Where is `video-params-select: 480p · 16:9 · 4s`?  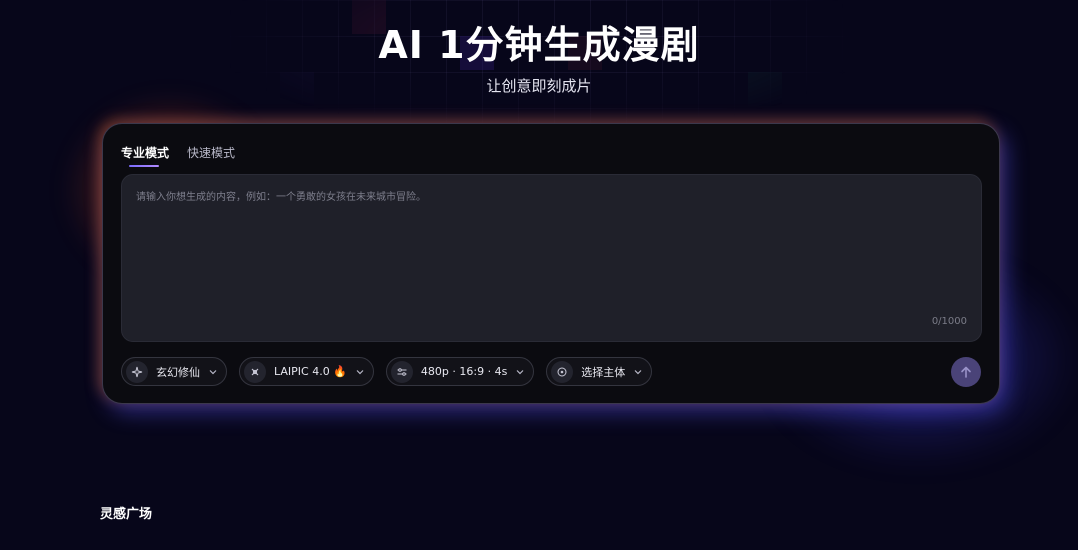 video-params-select: 480p · 16:9 · 4s is located at coordinates (460, 371).